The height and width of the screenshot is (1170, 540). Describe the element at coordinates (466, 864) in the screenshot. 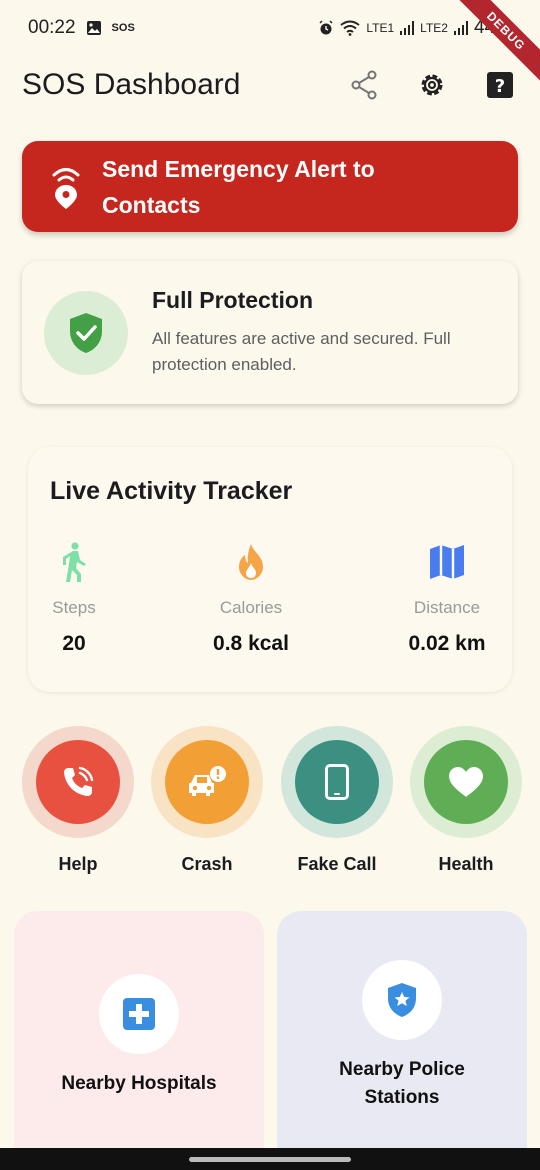

I see `quick-action-label: Health` at that location.